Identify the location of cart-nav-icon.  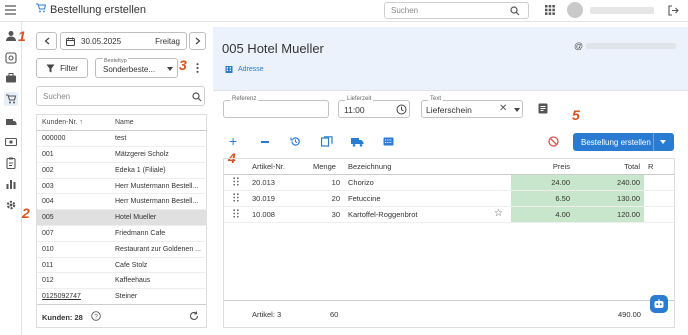
(11, 99).